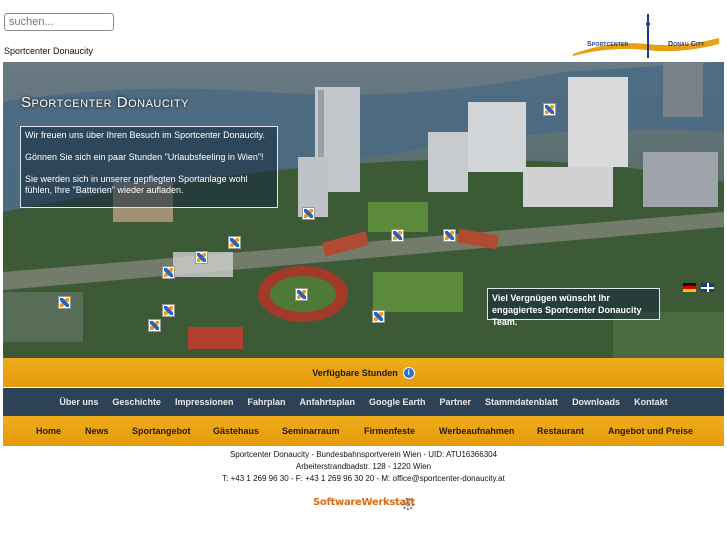 This screenshot has height=545, width=727. Describe the element at coordinates (78, 402) in the screenshot. I see `nav-ueber-uns: Über uns` at that location.